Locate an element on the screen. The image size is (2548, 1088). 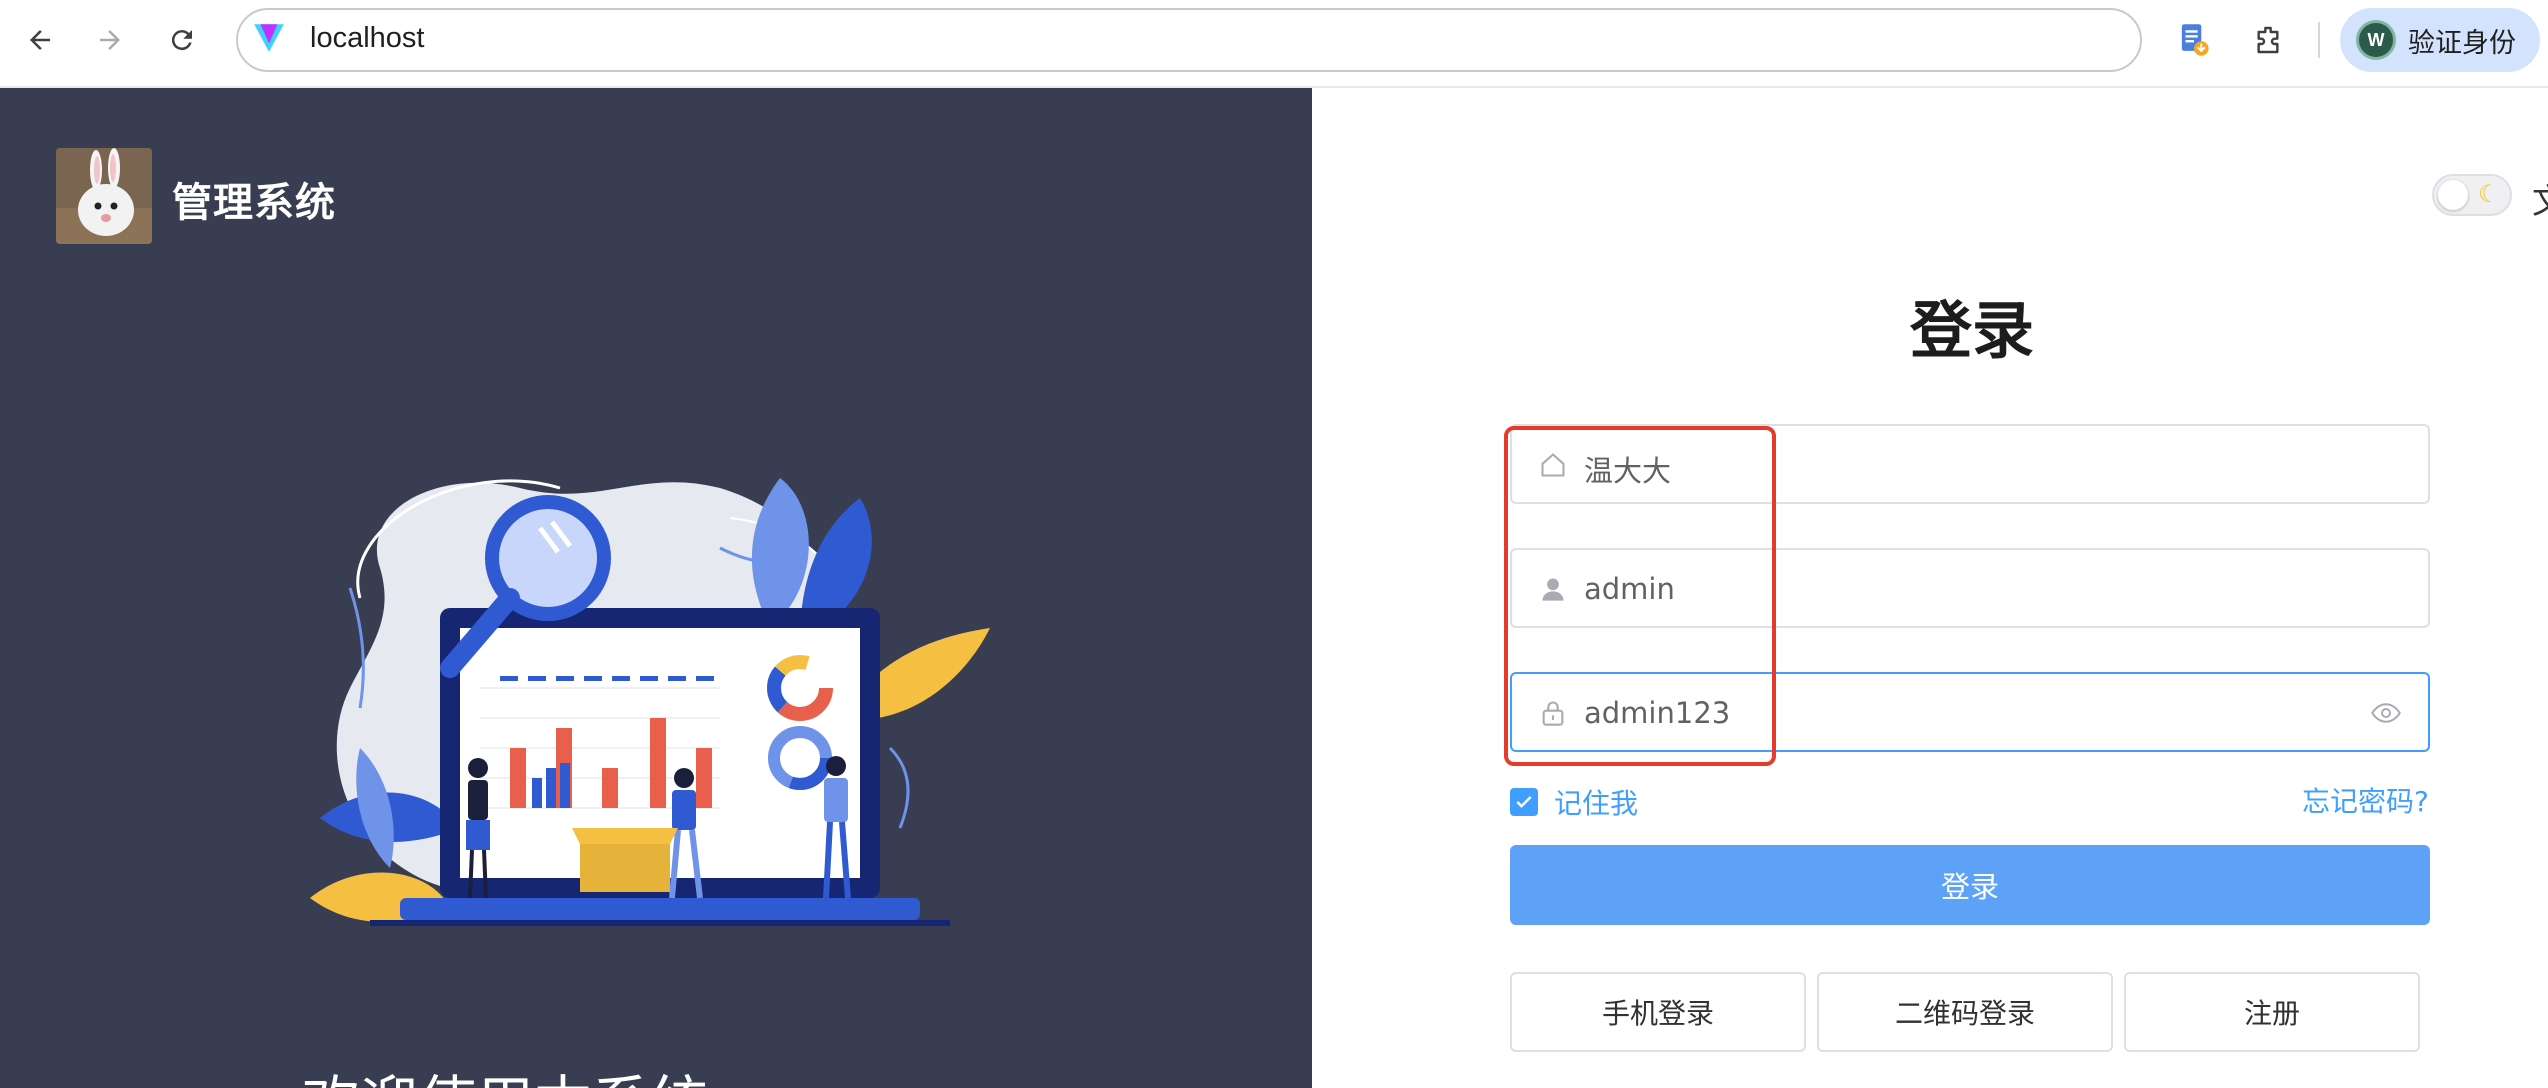
browser-toolbar: localhost W 验证身份 is located at coordinates (1274, 44).